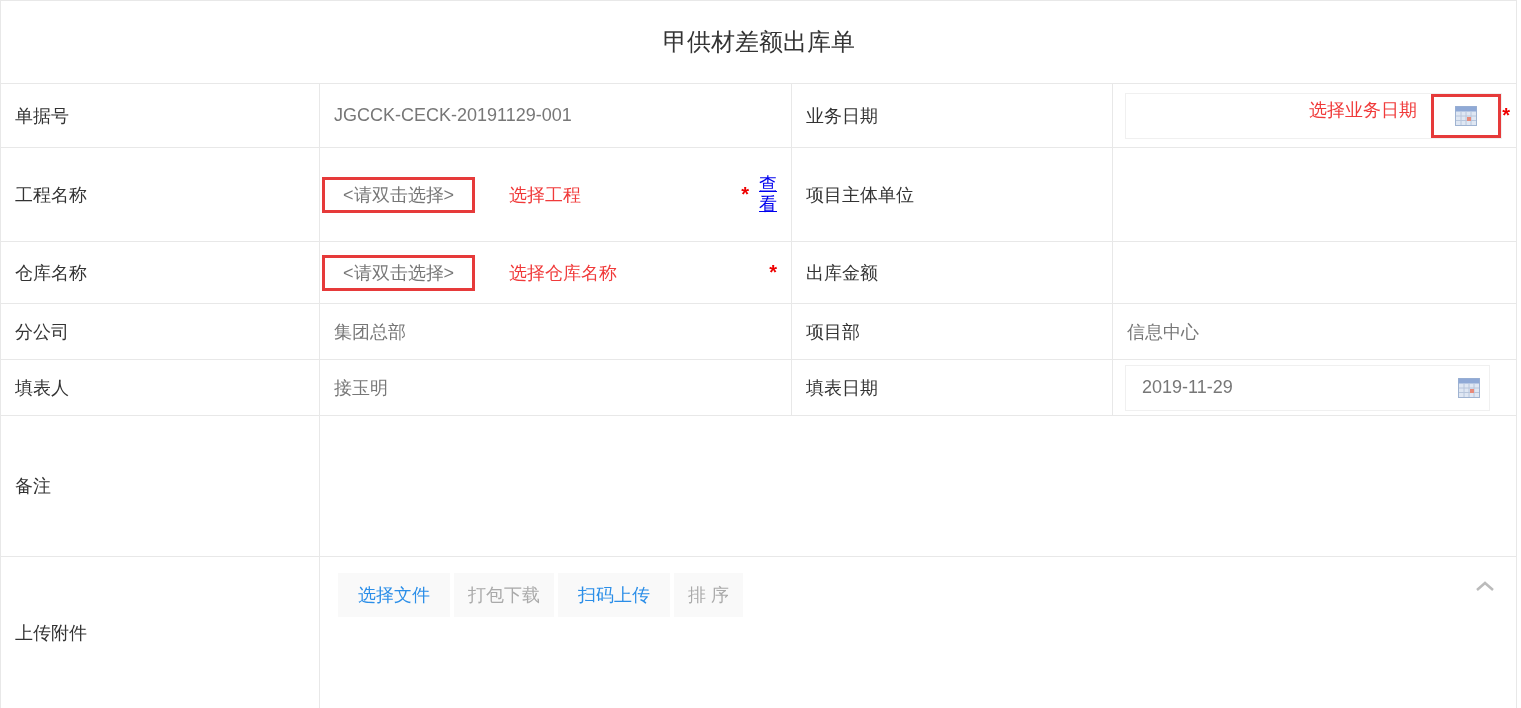 The width and height of the screenshot is (1521, 708). Describe the element at coordinates (842, 116) in the screenshot. I see `field-label: 业务日期` at that location.